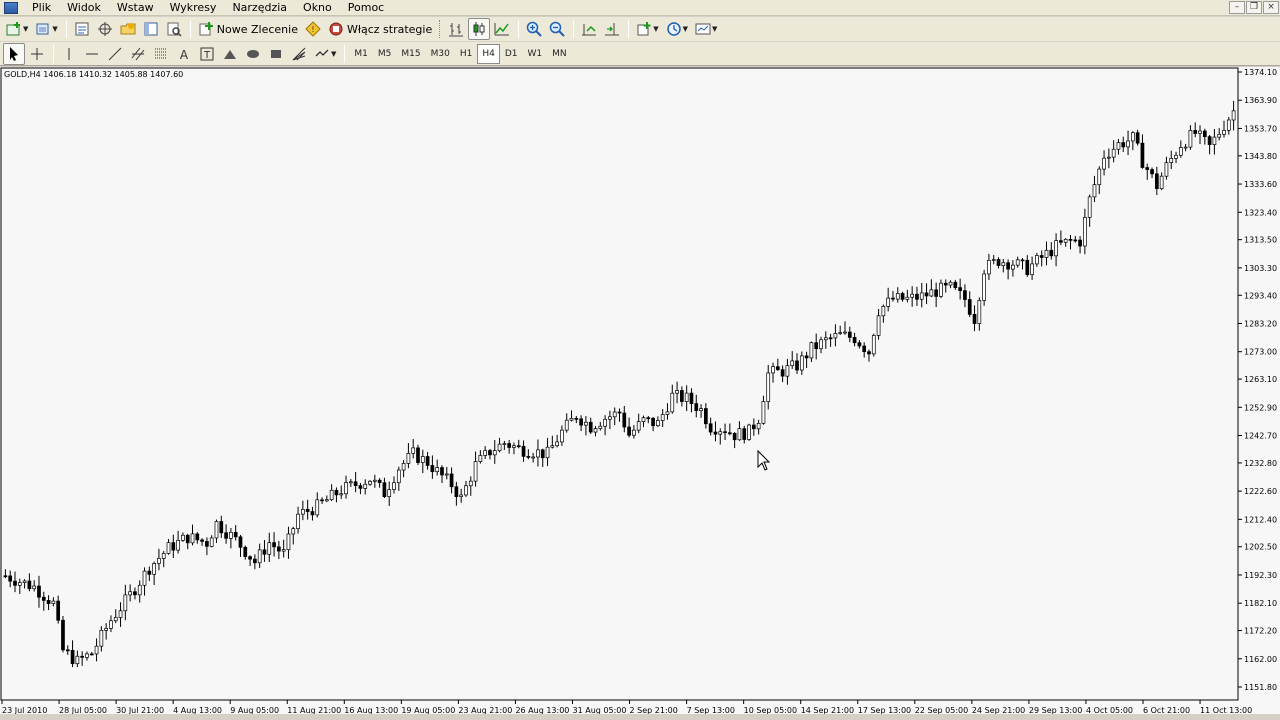  I want to click on gann-fan-icon, so click(299, 53).